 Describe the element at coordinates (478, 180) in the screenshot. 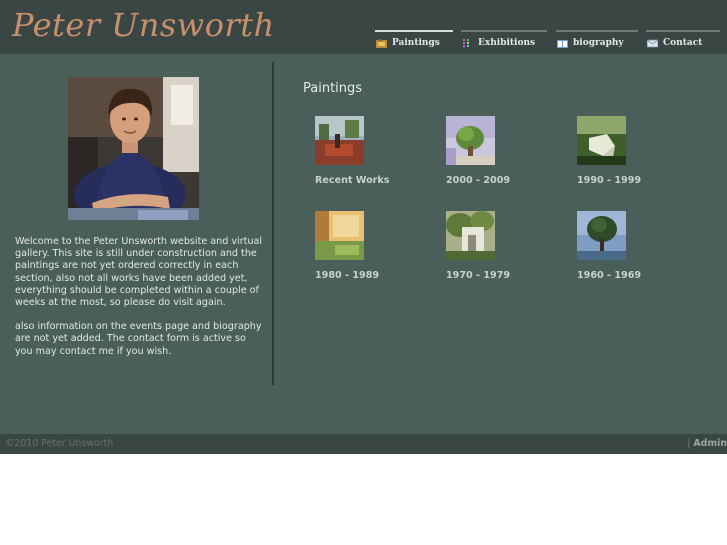

I see `gallery-caption: 2000 - 2009` at that location.